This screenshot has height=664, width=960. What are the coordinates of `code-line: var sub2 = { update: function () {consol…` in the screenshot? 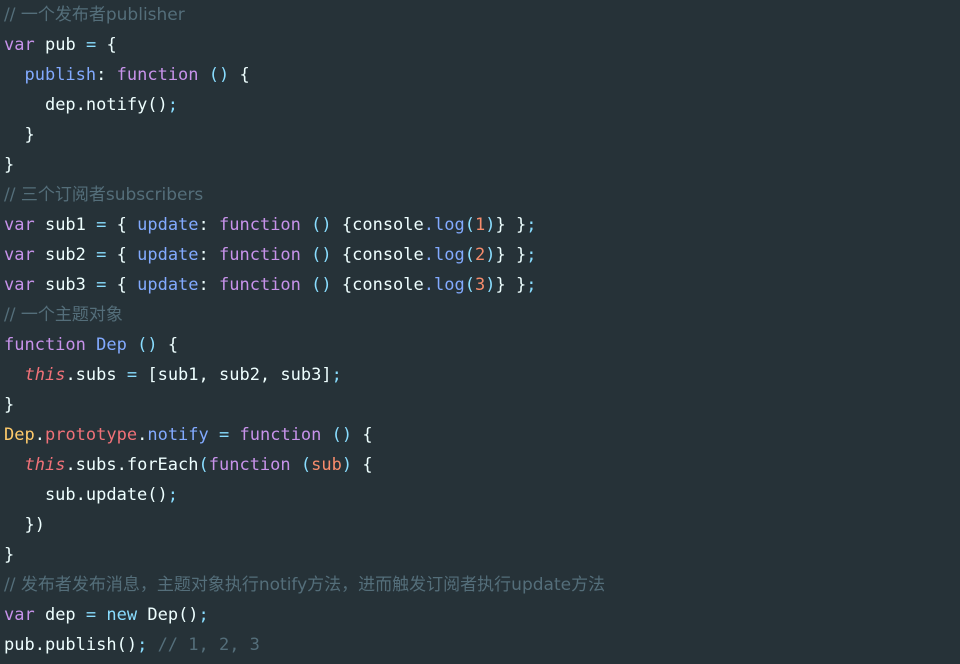 It's located at (480, 255).